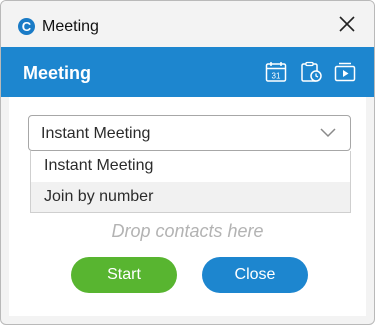 The height and width of the screenshot is (325, 375). What do you see at coordinates (328, 133) in the screenshot?
I see `chevron-down-icon` at bounding box center [328, 133].